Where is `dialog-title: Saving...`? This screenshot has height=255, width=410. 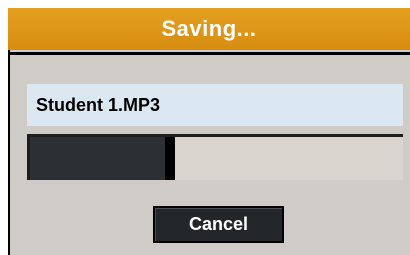
dialog-title: Saving... is located at coordinates (209, 28).